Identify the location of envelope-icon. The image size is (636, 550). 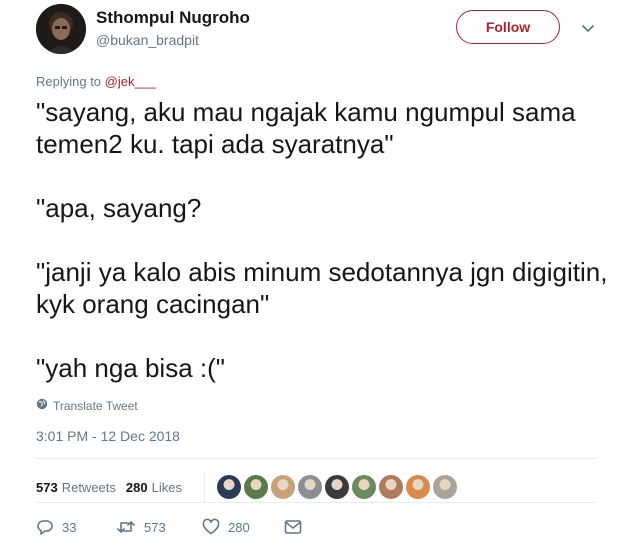
(293, 527).